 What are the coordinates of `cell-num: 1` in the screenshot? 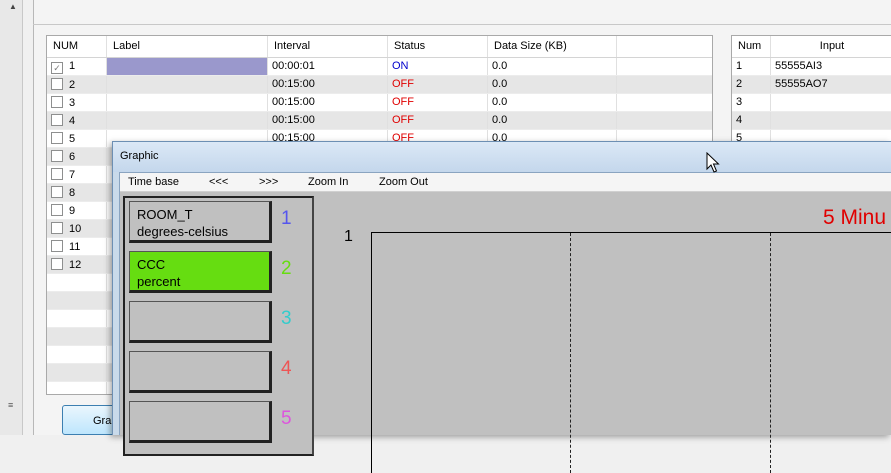 It's located at (751, 66).